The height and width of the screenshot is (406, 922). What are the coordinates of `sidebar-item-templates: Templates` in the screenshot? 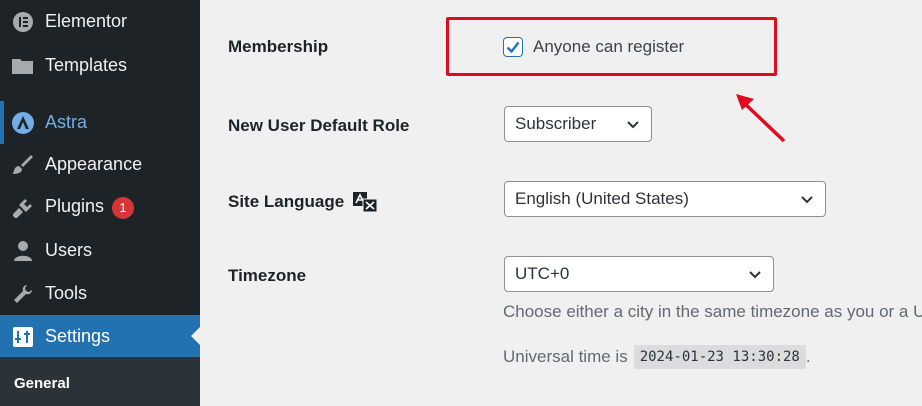 It's located at (100, 65).